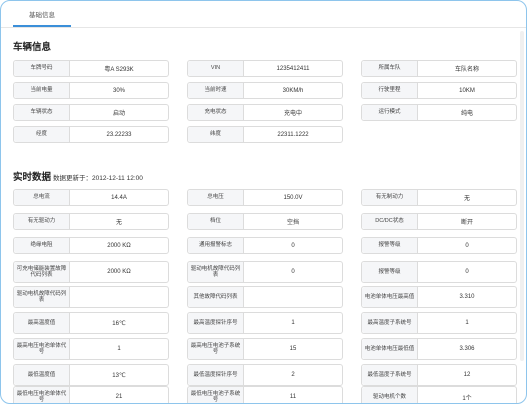  I want to click on field-label: 总电流, so click(42, 197).